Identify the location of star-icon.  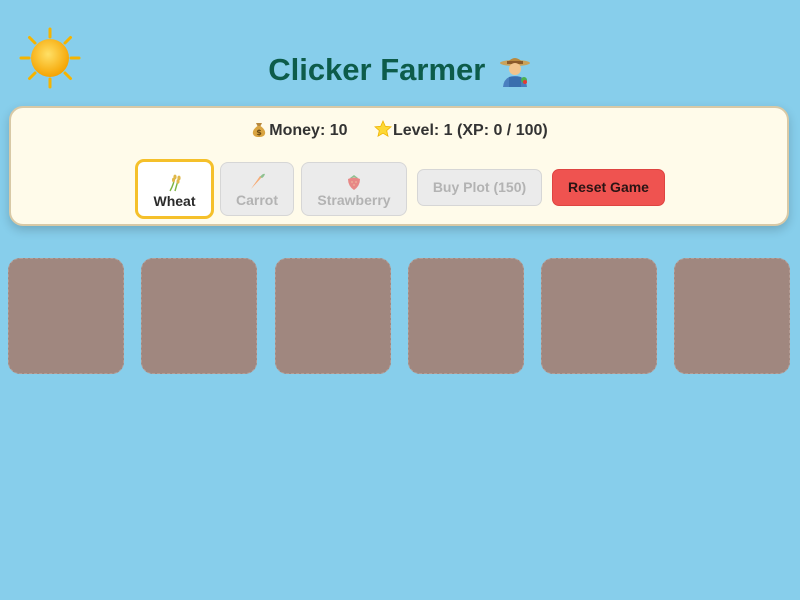
(383, 129).